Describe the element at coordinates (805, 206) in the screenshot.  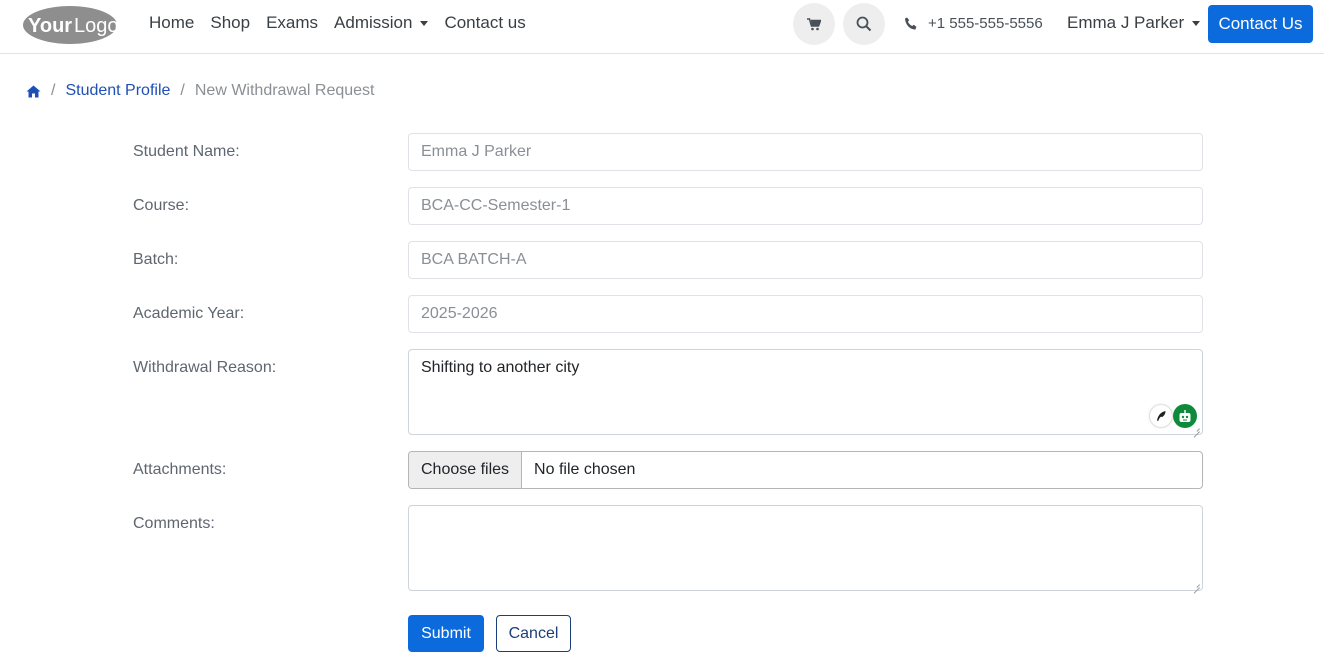
I see `course-field: BCA-CC-Semester-1` at that location.